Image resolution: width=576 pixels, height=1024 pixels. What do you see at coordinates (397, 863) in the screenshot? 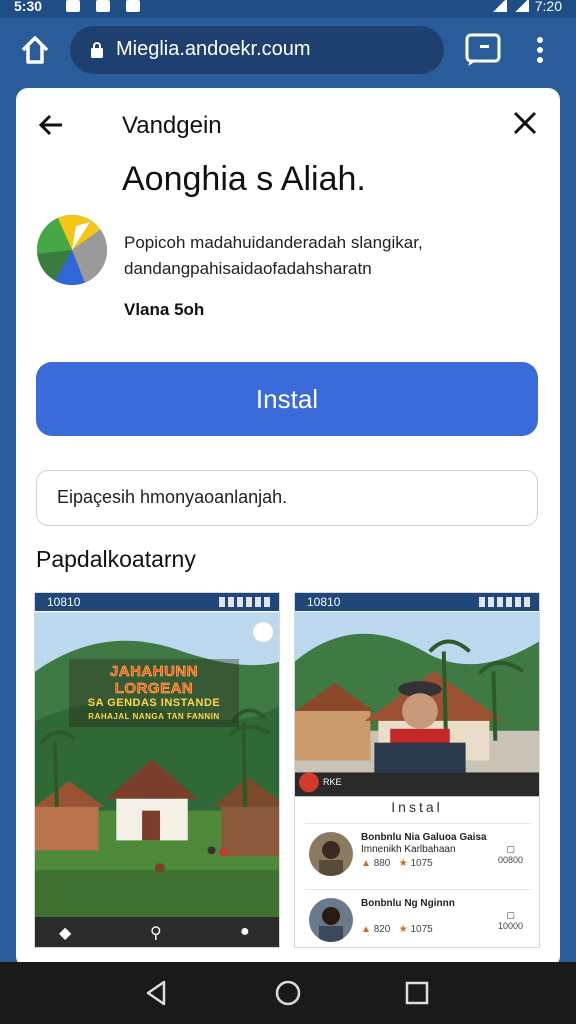
I see `list-item-meta: ▲ 880 ★ 1075` at bounding box center [397, 863].